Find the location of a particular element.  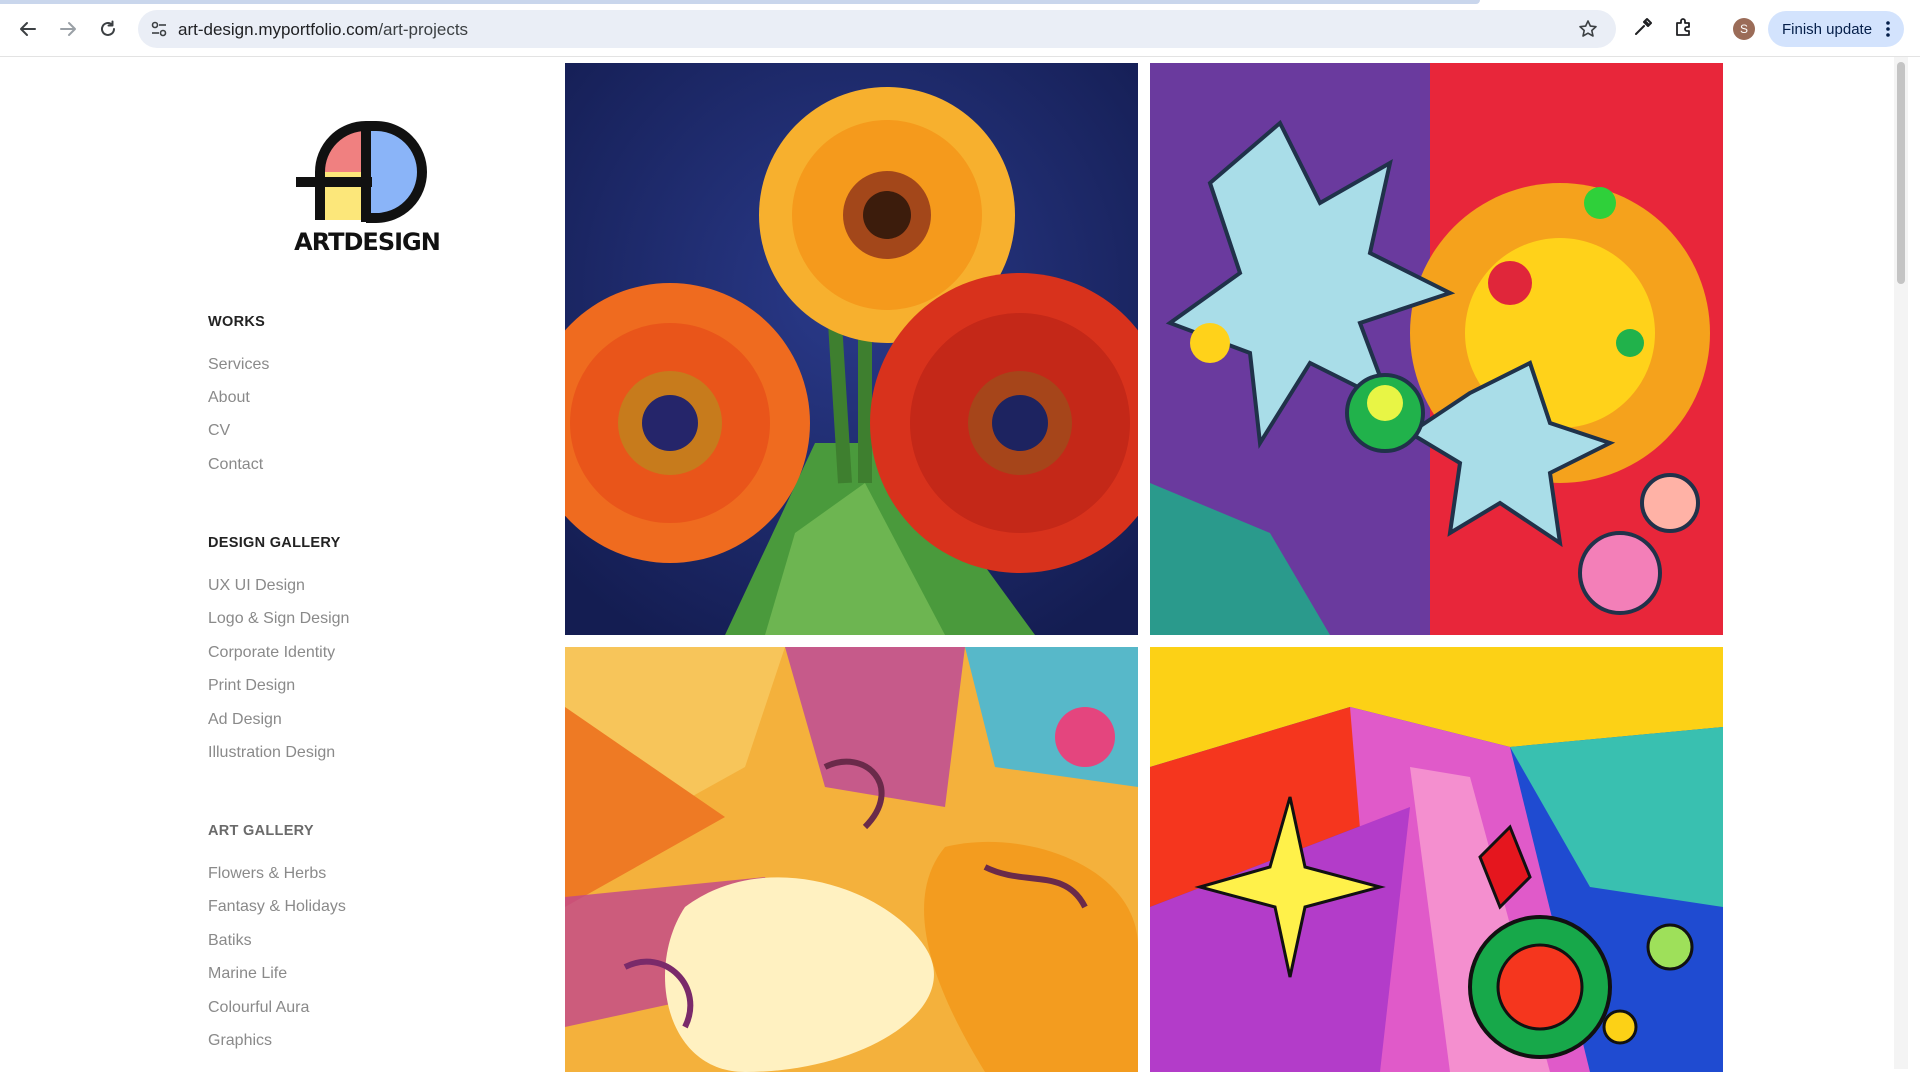

scrollbar-thumb is located at coordinates (1901, 173).